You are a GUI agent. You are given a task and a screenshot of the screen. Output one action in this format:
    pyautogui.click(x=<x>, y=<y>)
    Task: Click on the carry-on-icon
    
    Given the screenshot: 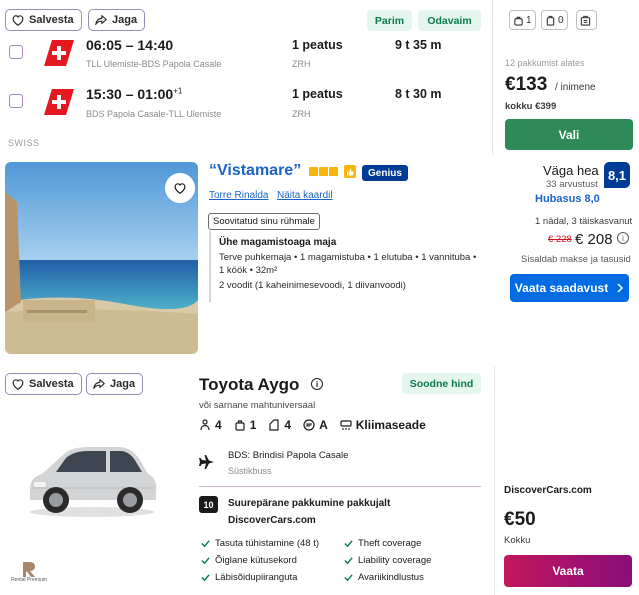 What is the action you would take?
    pyautogui.click(x=550, y=20)
    